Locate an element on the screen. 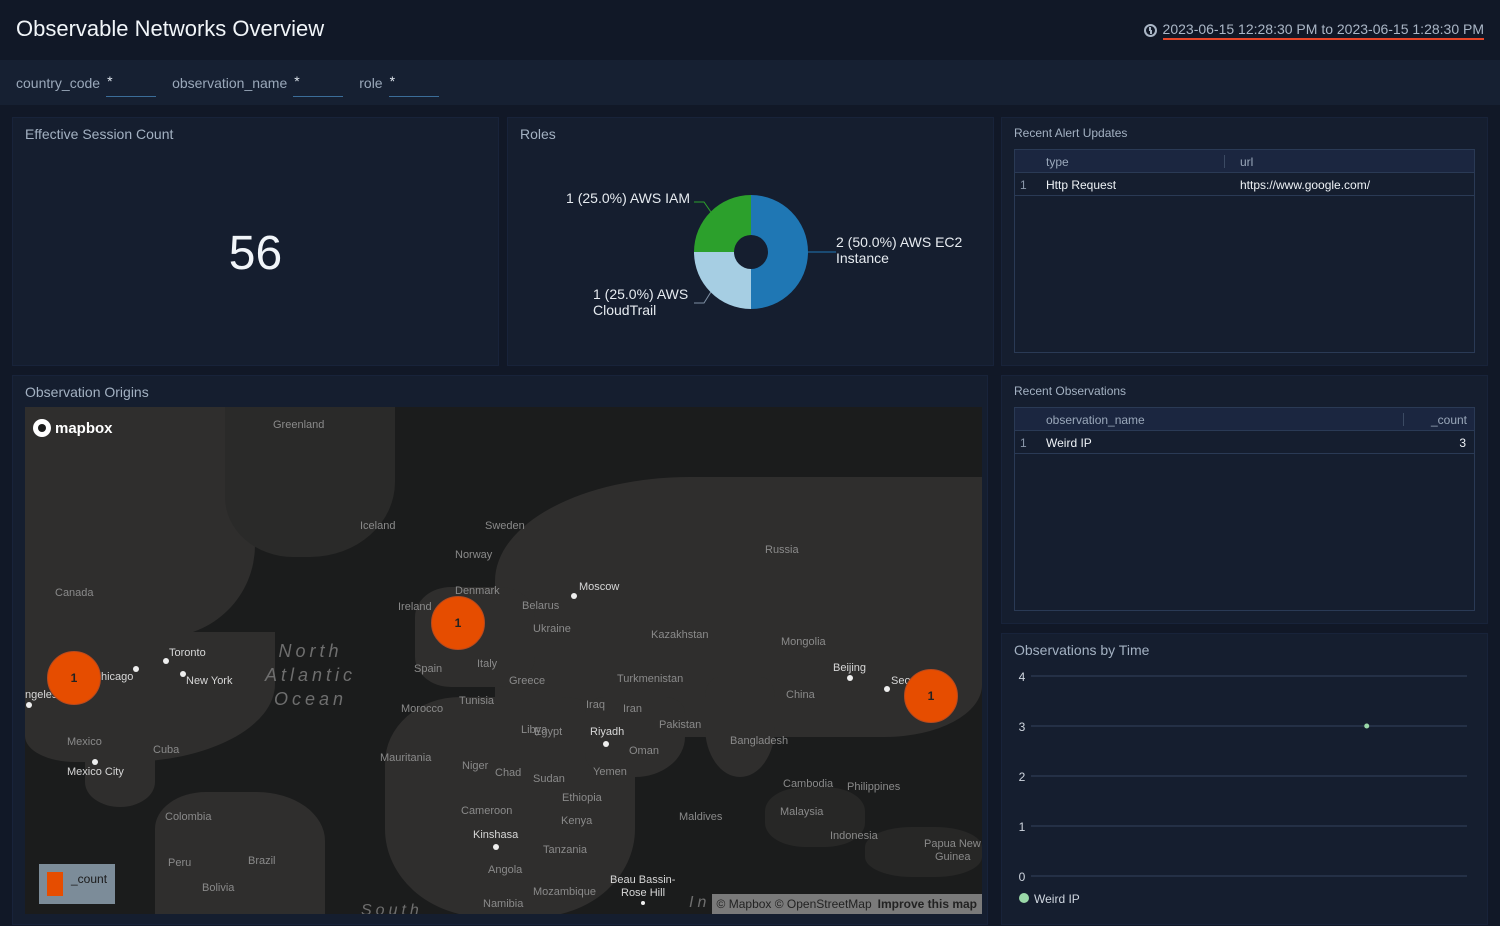  y-tick-label: 3 is located at coordinates (1022, 727).